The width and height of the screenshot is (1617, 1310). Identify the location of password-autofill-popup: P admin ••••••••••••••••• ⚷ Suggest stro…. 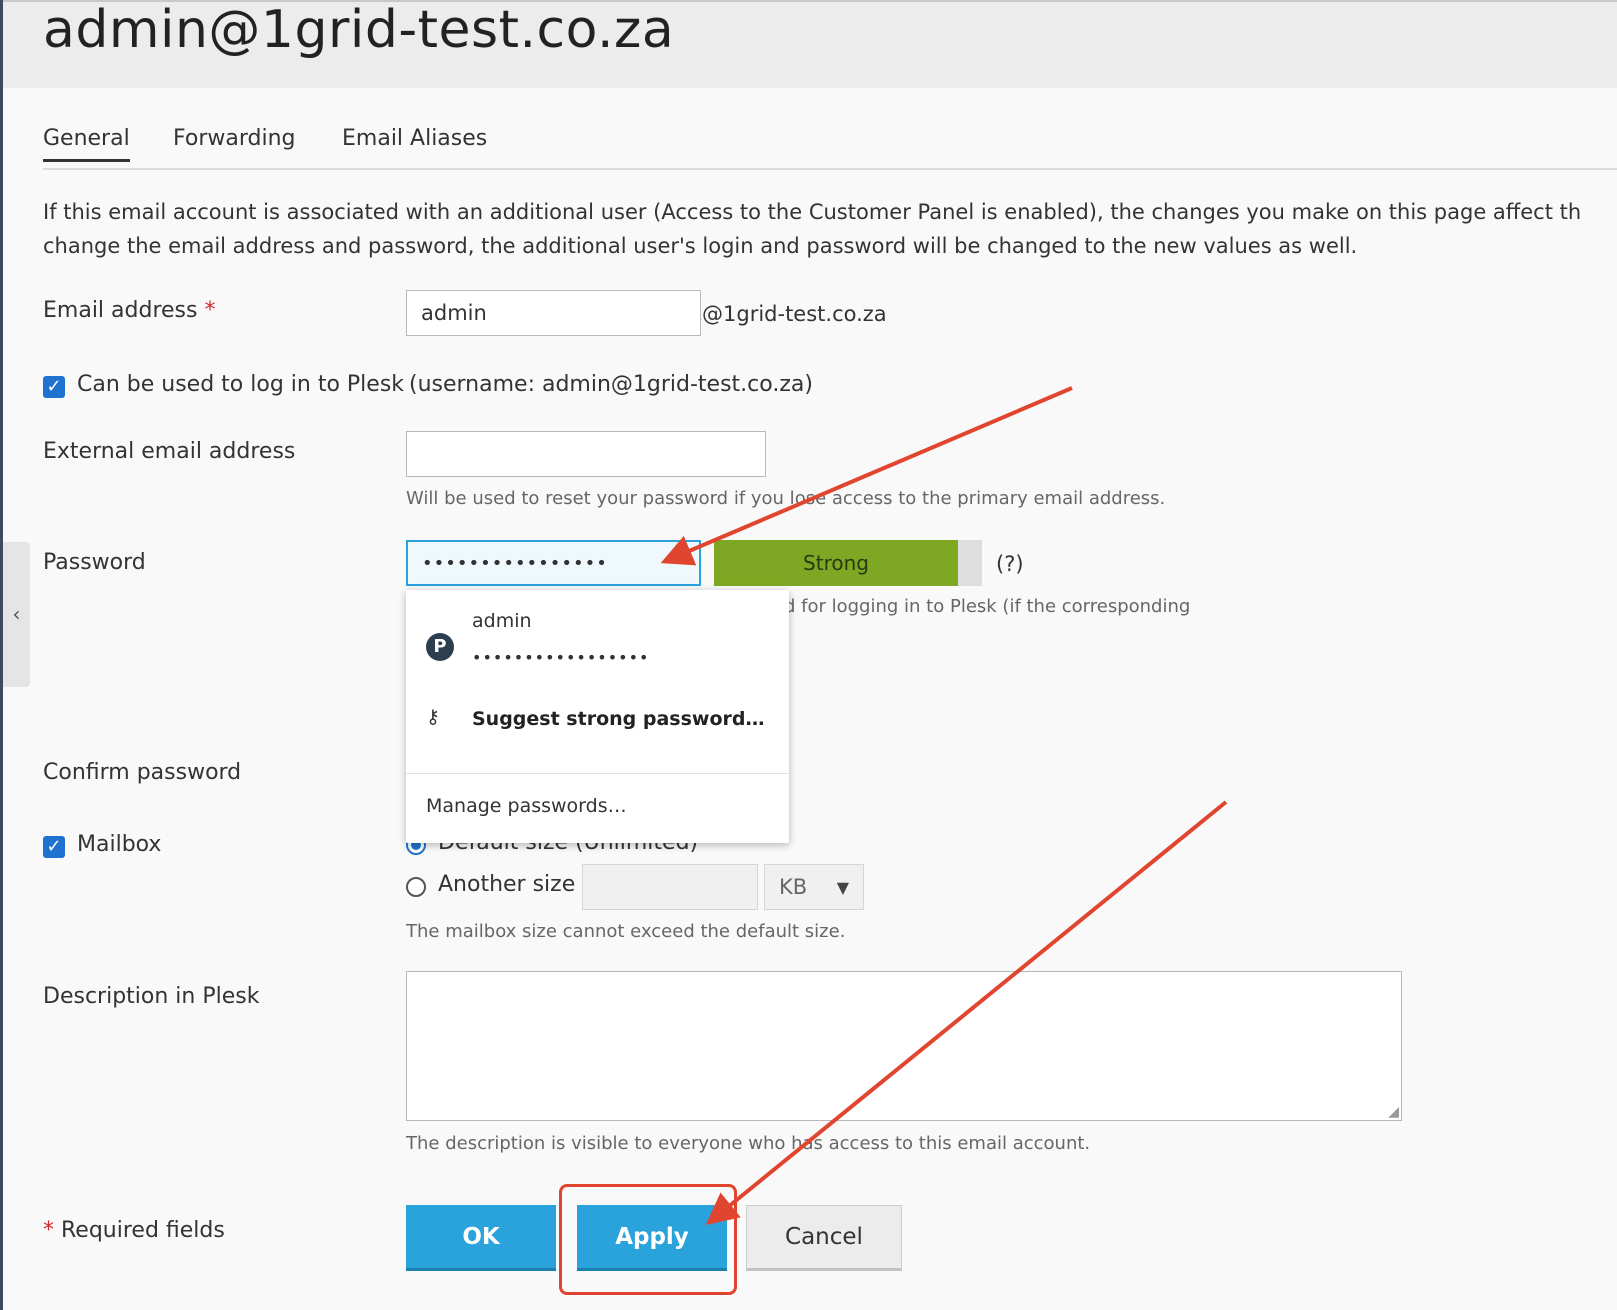
(597, 716).